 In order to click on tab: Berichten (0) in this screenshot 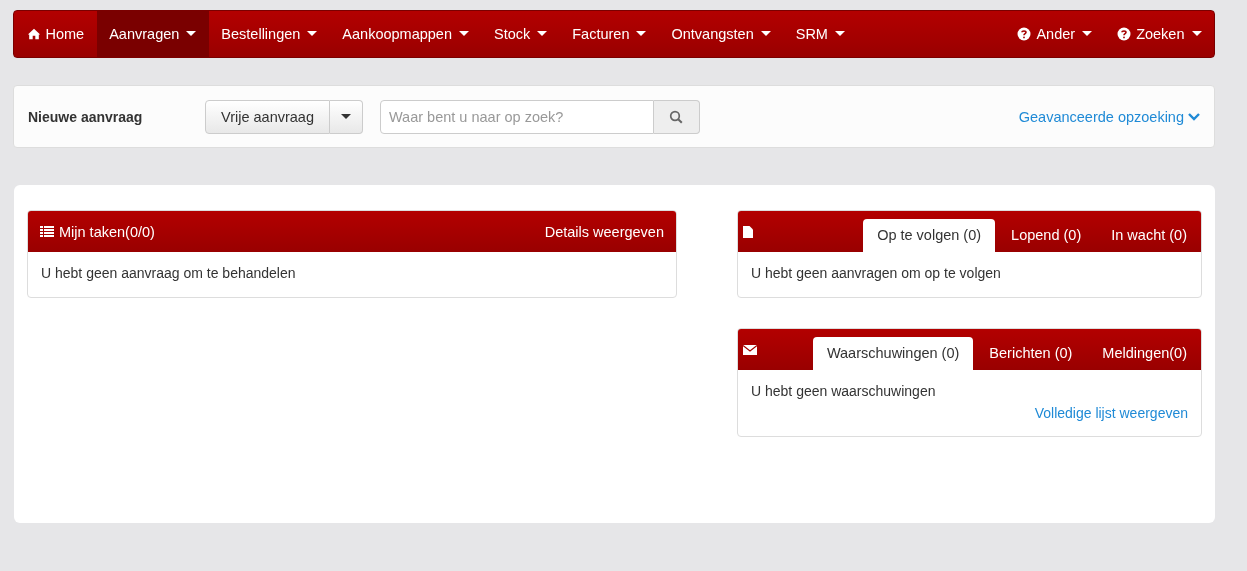, I will do `click(1031, 353)`.